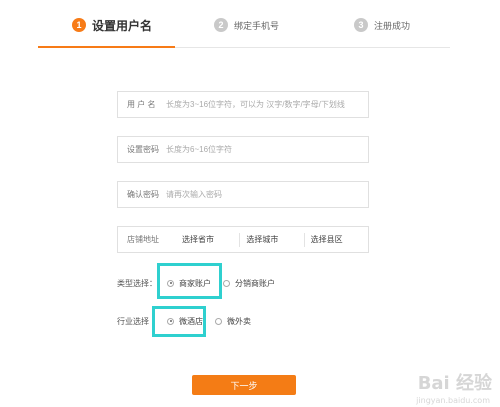 The height and width of the screenshot is (407, 500). I want to click on step-bind-phone: 2 绑定手机号, so click(246, 25).